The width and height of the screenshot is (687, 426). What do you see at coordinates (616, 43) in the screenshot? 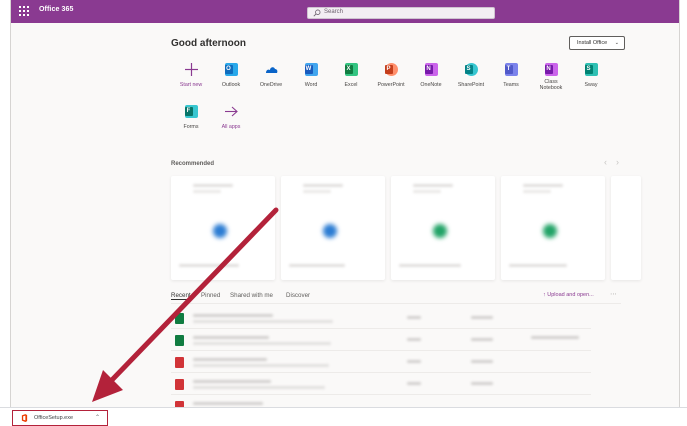
I see `chevron-down-icon: ⌄` at bounding box center [616, 43].